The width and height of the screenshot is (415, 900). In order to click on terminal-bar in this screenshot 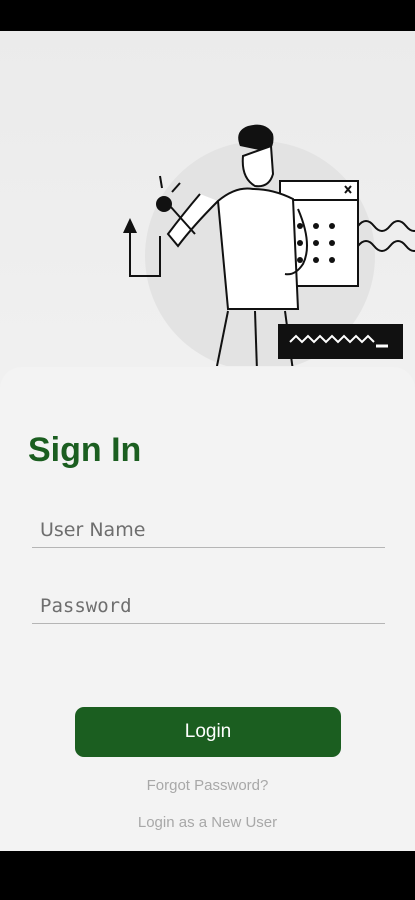, I will do `click(340, 341)`.